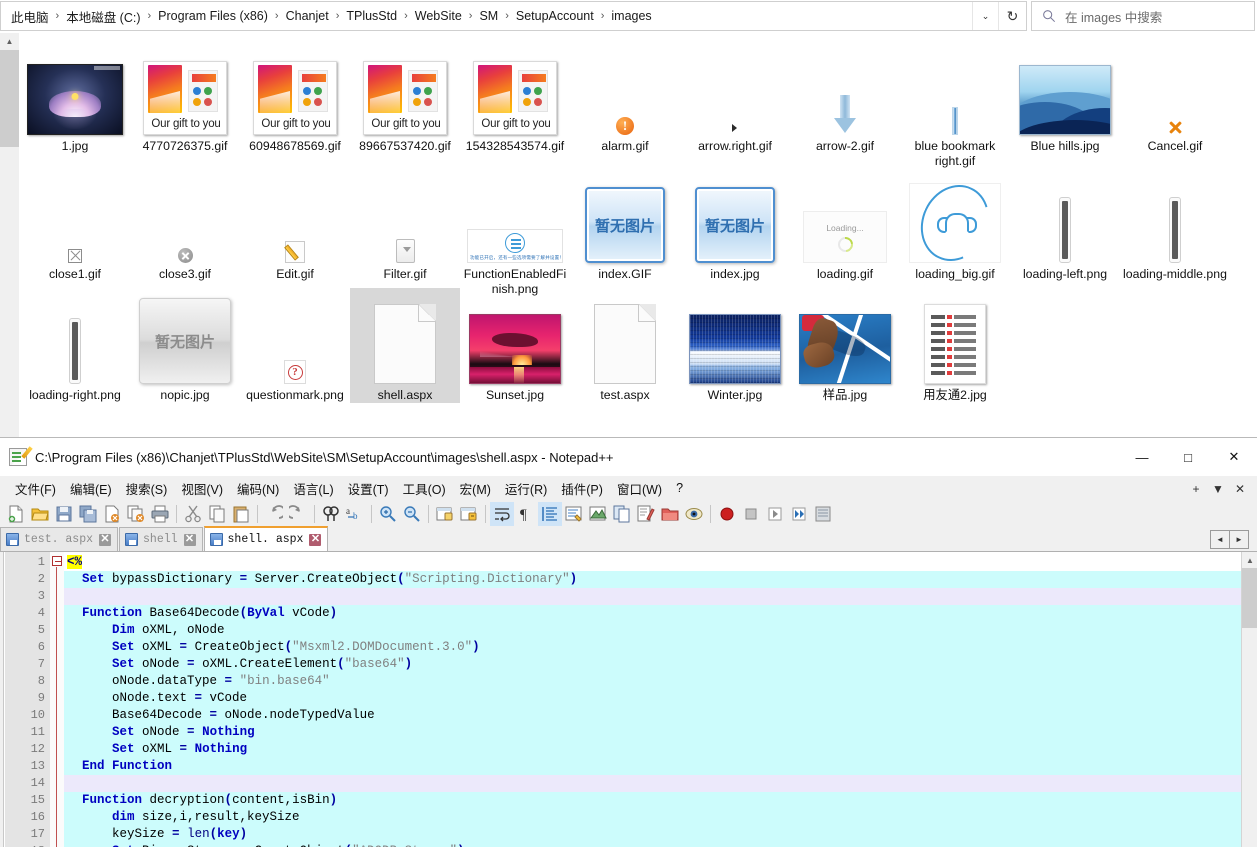 This screenshot has height=847, width=1257. What do you see at coordinates (574, 514) in the screenshot?
I see `user-language-icon` at bounding box center [574, 514].